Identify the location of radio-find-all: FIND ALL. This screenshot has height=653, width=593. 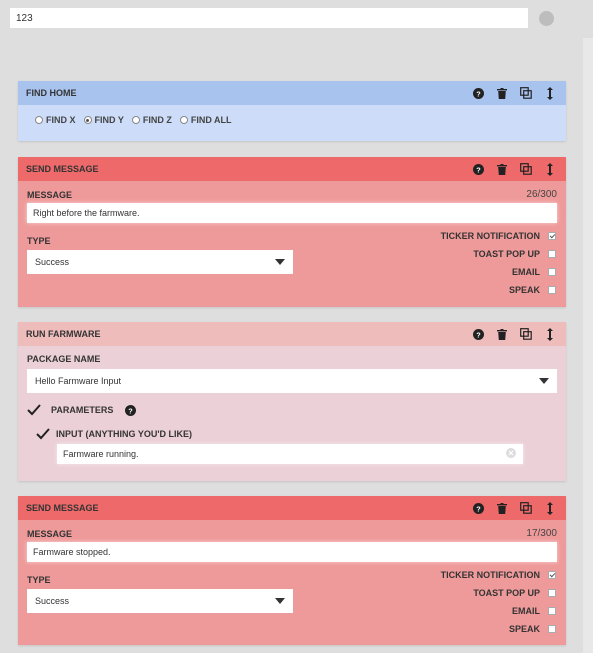
(205, 120).